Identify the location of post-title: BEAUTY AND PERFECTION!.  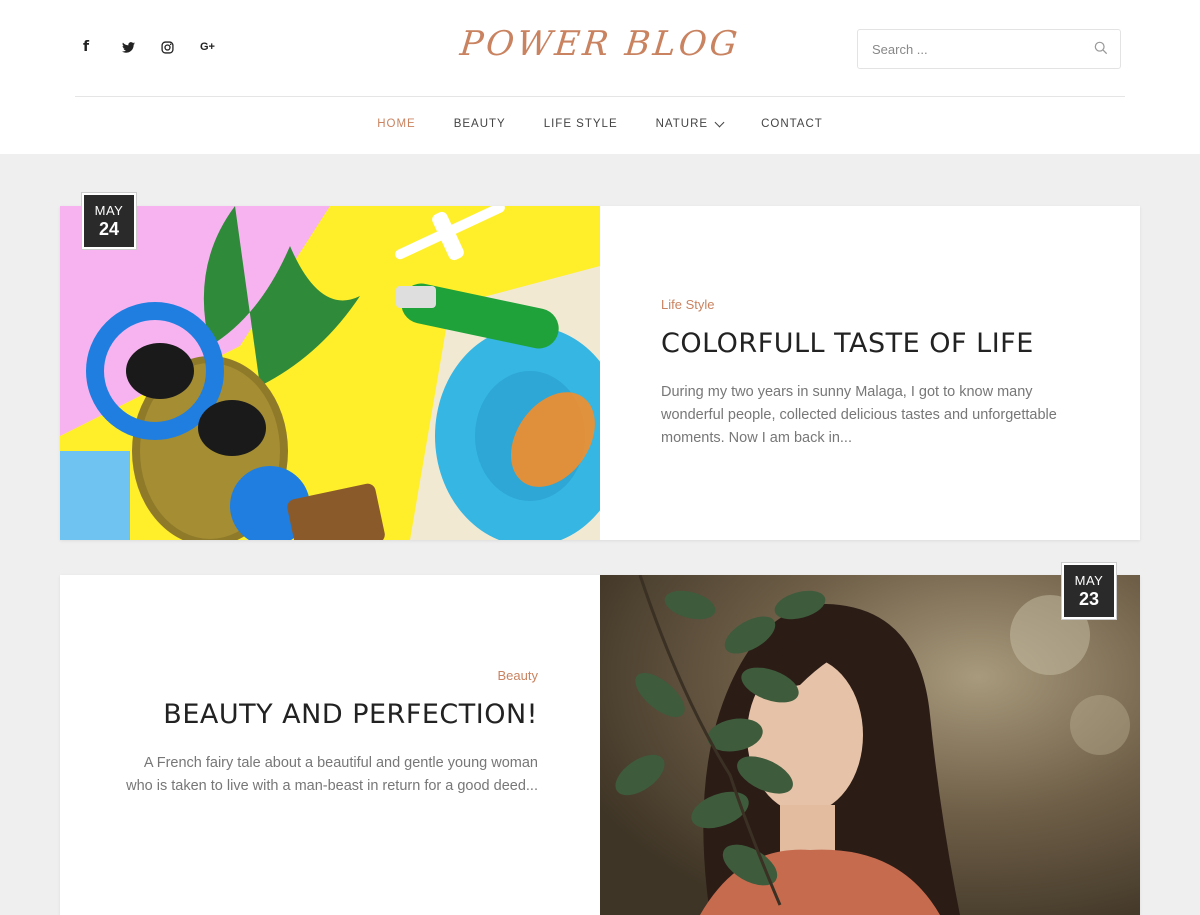
(329, 714).